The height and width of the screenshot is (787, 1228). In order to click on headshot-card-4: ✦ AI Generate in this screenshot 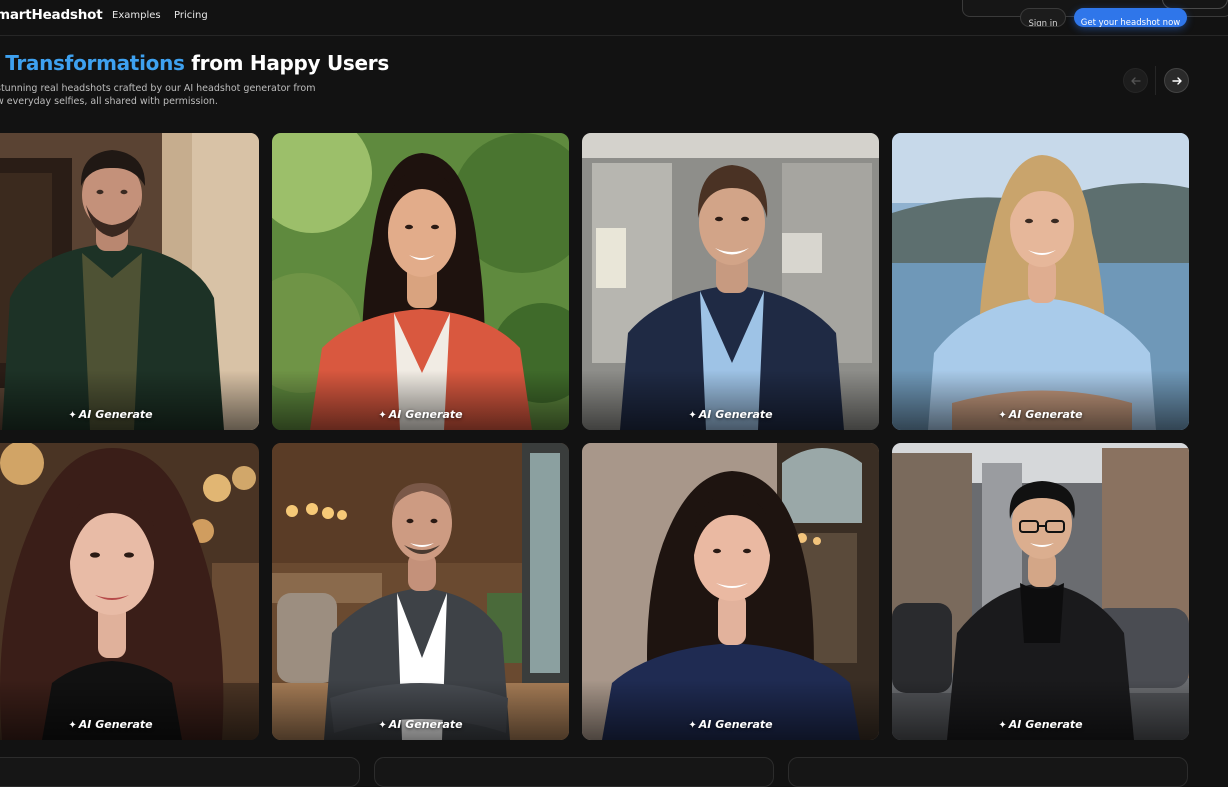, I will do `click(1040, 281)`.